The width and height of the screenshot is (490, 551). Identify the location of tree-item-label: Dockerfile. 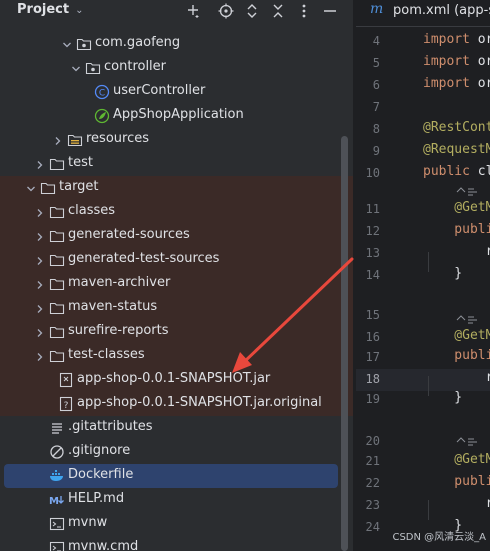
(101, 474).